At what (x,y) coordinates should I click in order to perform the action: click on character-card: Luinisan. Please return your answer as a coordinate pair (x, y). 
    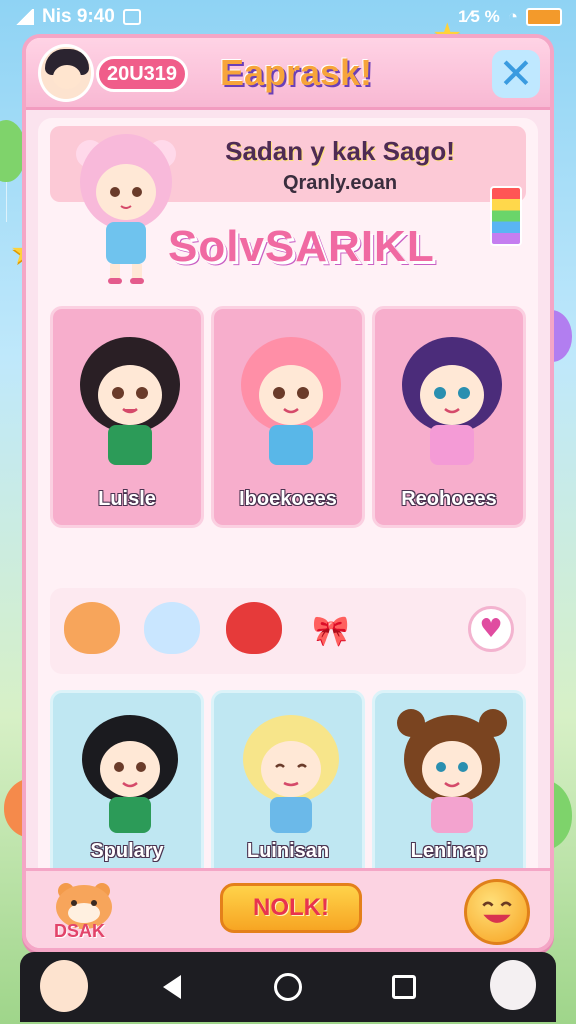
    Looking at the image, I should click on (288, 785).